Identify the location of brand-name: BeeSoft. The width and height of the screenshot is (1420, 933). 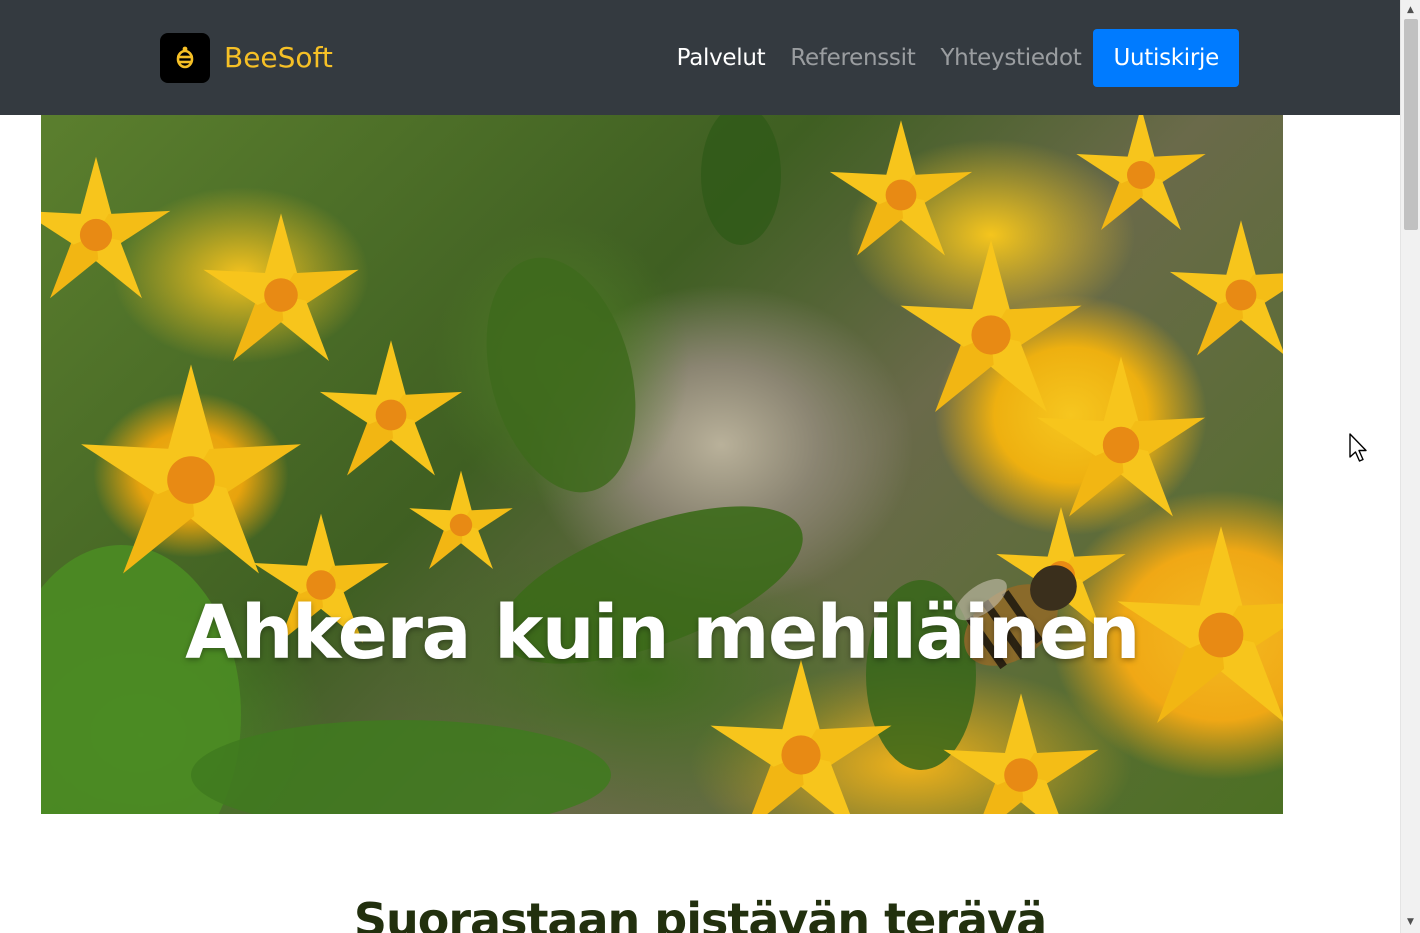
(278, 57).